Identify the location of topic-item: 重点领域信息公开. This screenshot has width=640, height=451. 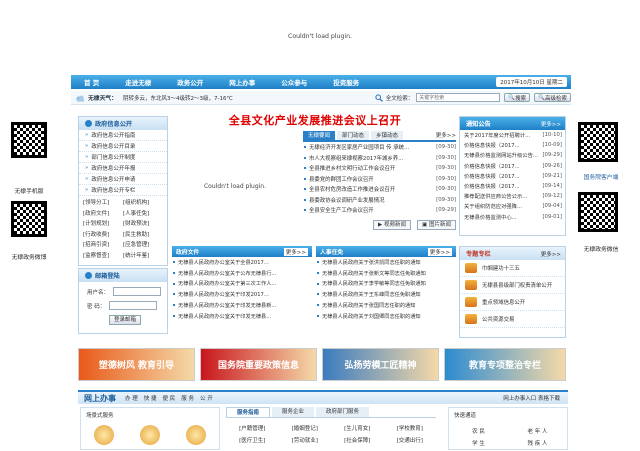
(512, 302).